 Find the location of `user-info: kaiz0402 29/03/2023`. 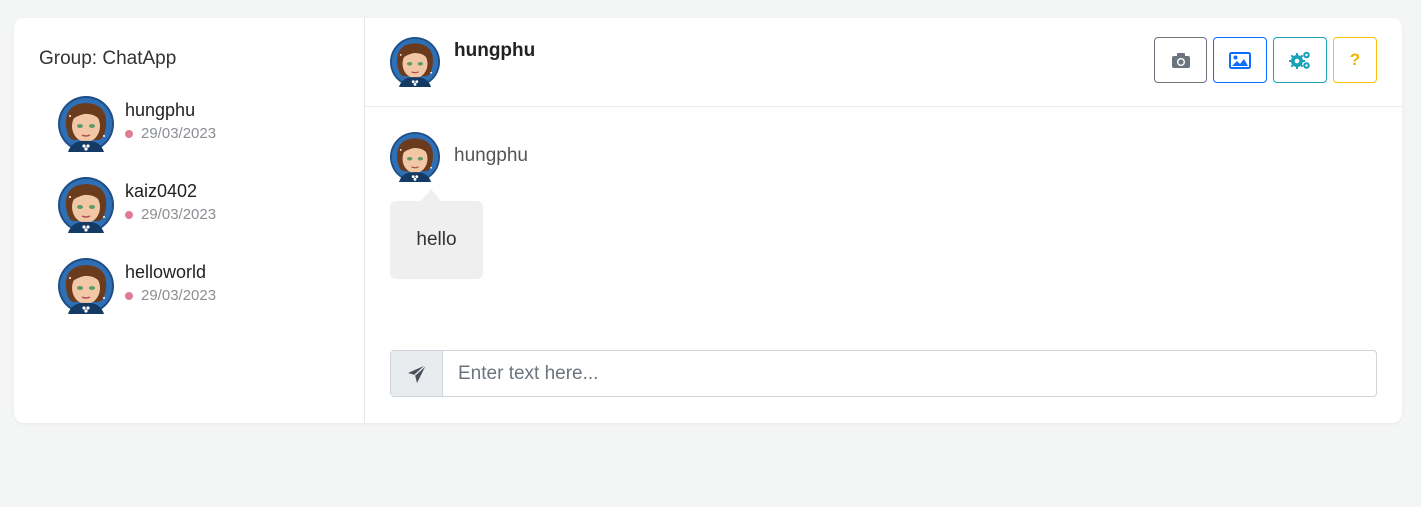

user-info: kaiz0402 29/03/2023 is located at coordinates (170, 200).